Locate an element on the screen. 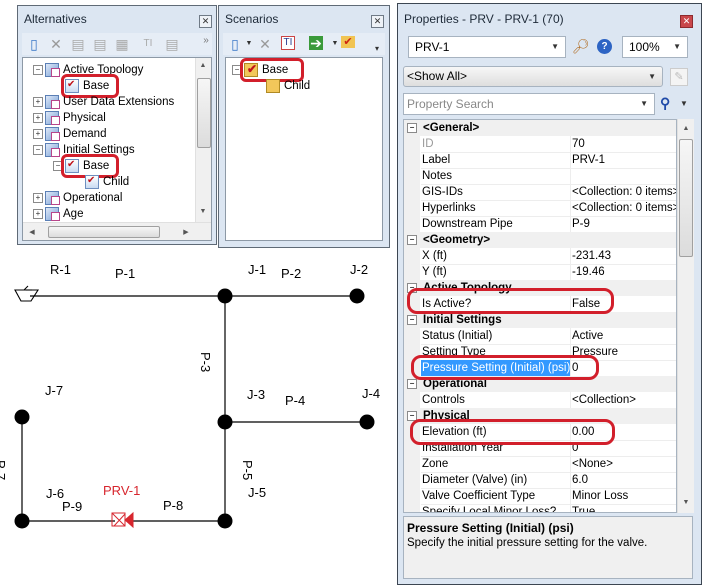 Image resolution: width=704 pixels, height=587 pixels. property-row: Label PRV-1 is located at coordinates (540, 160).